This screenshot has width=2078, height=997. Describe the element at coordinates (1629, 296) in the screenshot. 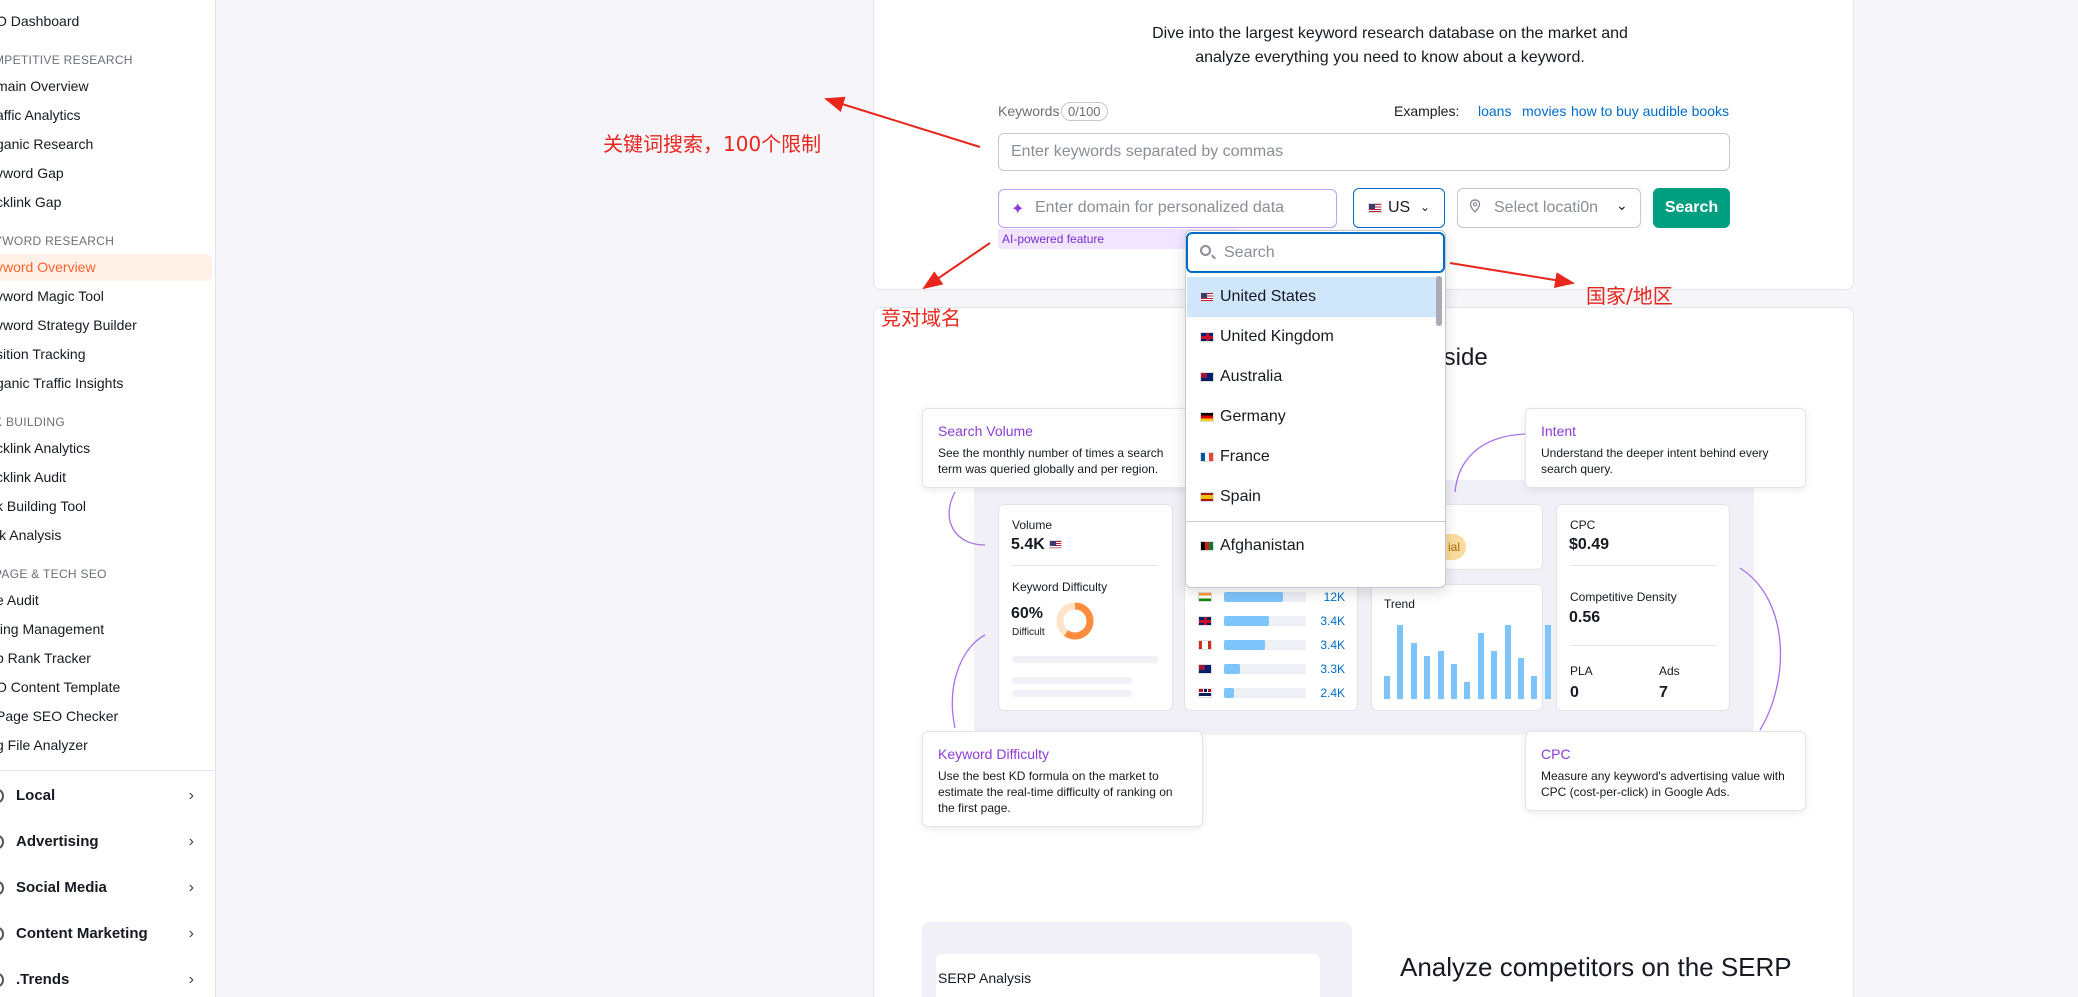

I see `annotation-country-region: 国家/地区` at that location.